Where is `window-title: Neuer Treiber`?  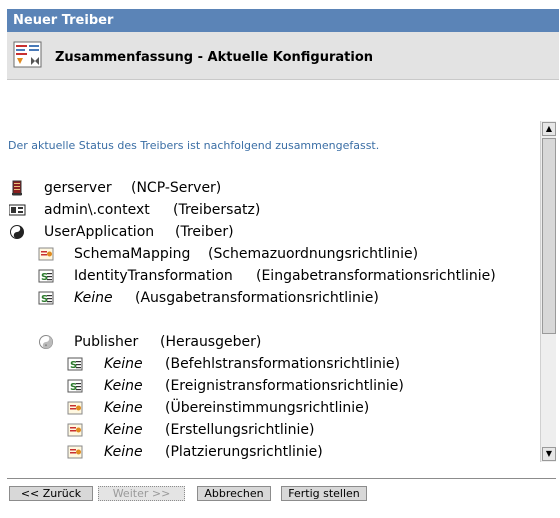 window-title: Neuer Treiber is located at coordinates (283, 20).